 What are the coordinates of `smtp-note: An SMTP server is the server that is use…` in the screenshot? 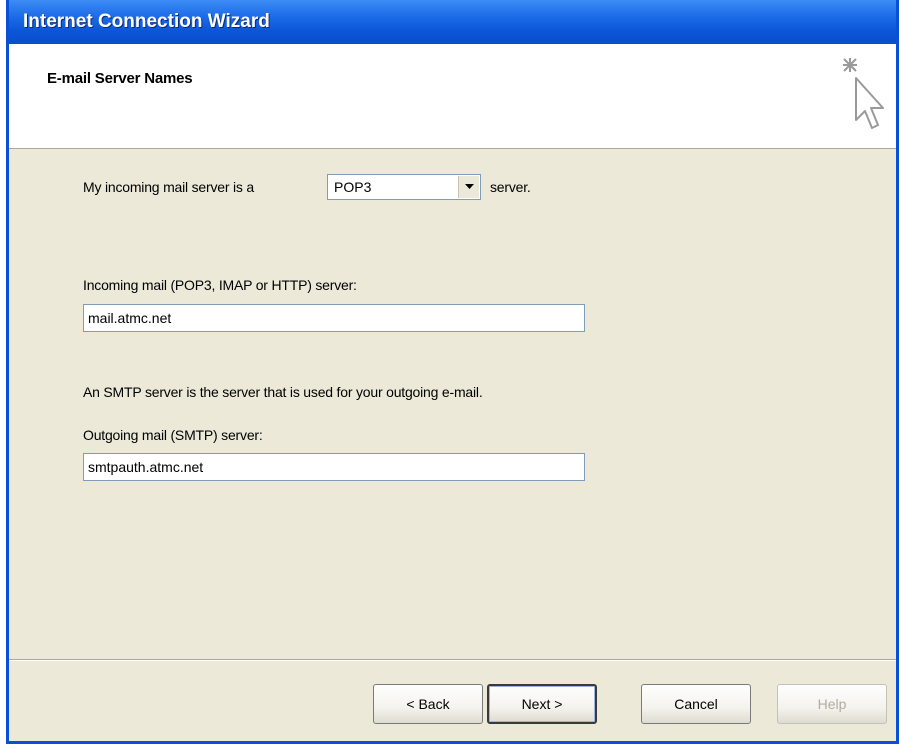 It's located at (283, 392).